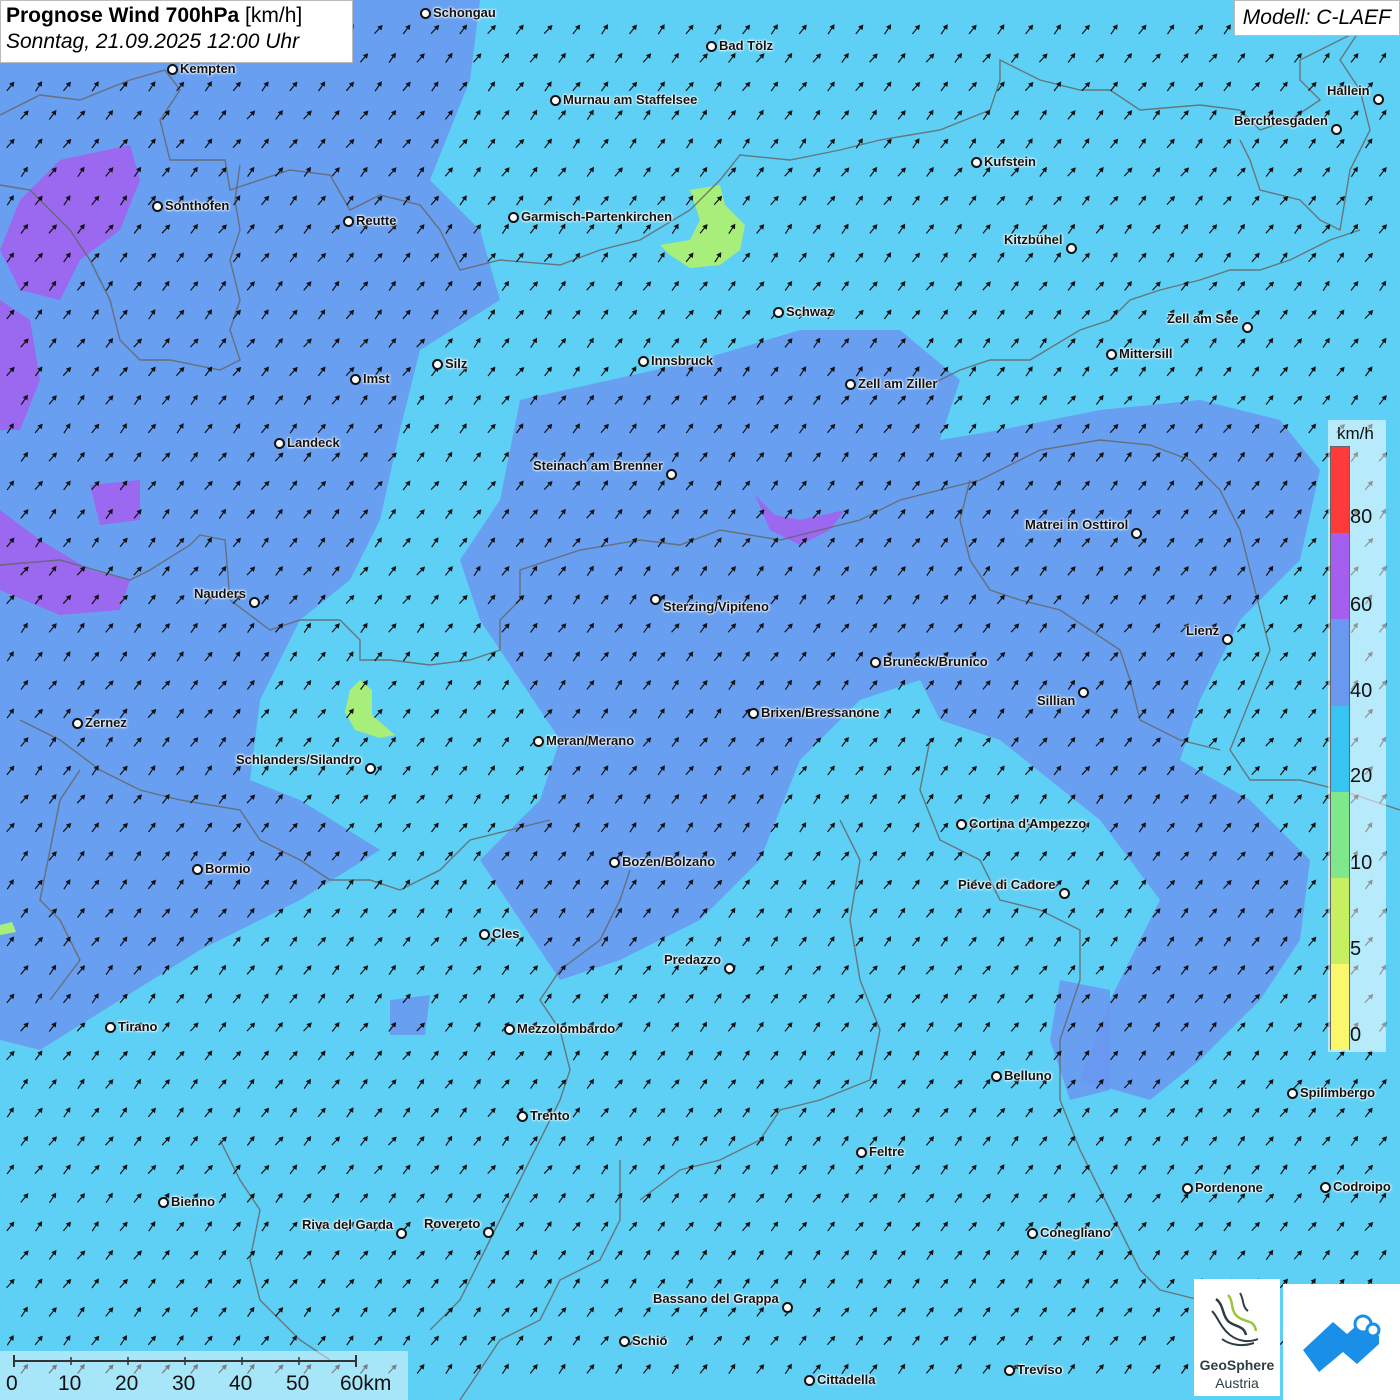 The width and height of the screenshot is (1400, 1400). I want to click on scale-label: 40, so click(241, 1383).